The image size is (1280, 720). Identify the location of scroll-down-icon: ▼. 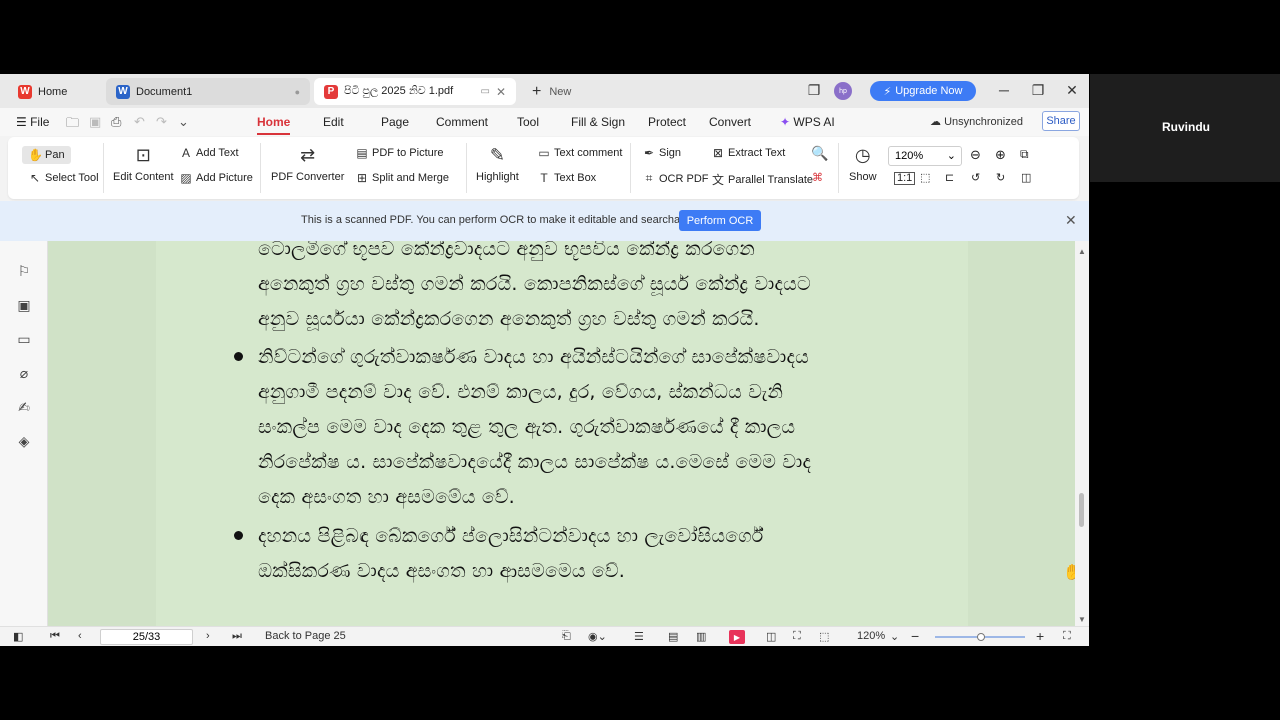
(1082, 619).